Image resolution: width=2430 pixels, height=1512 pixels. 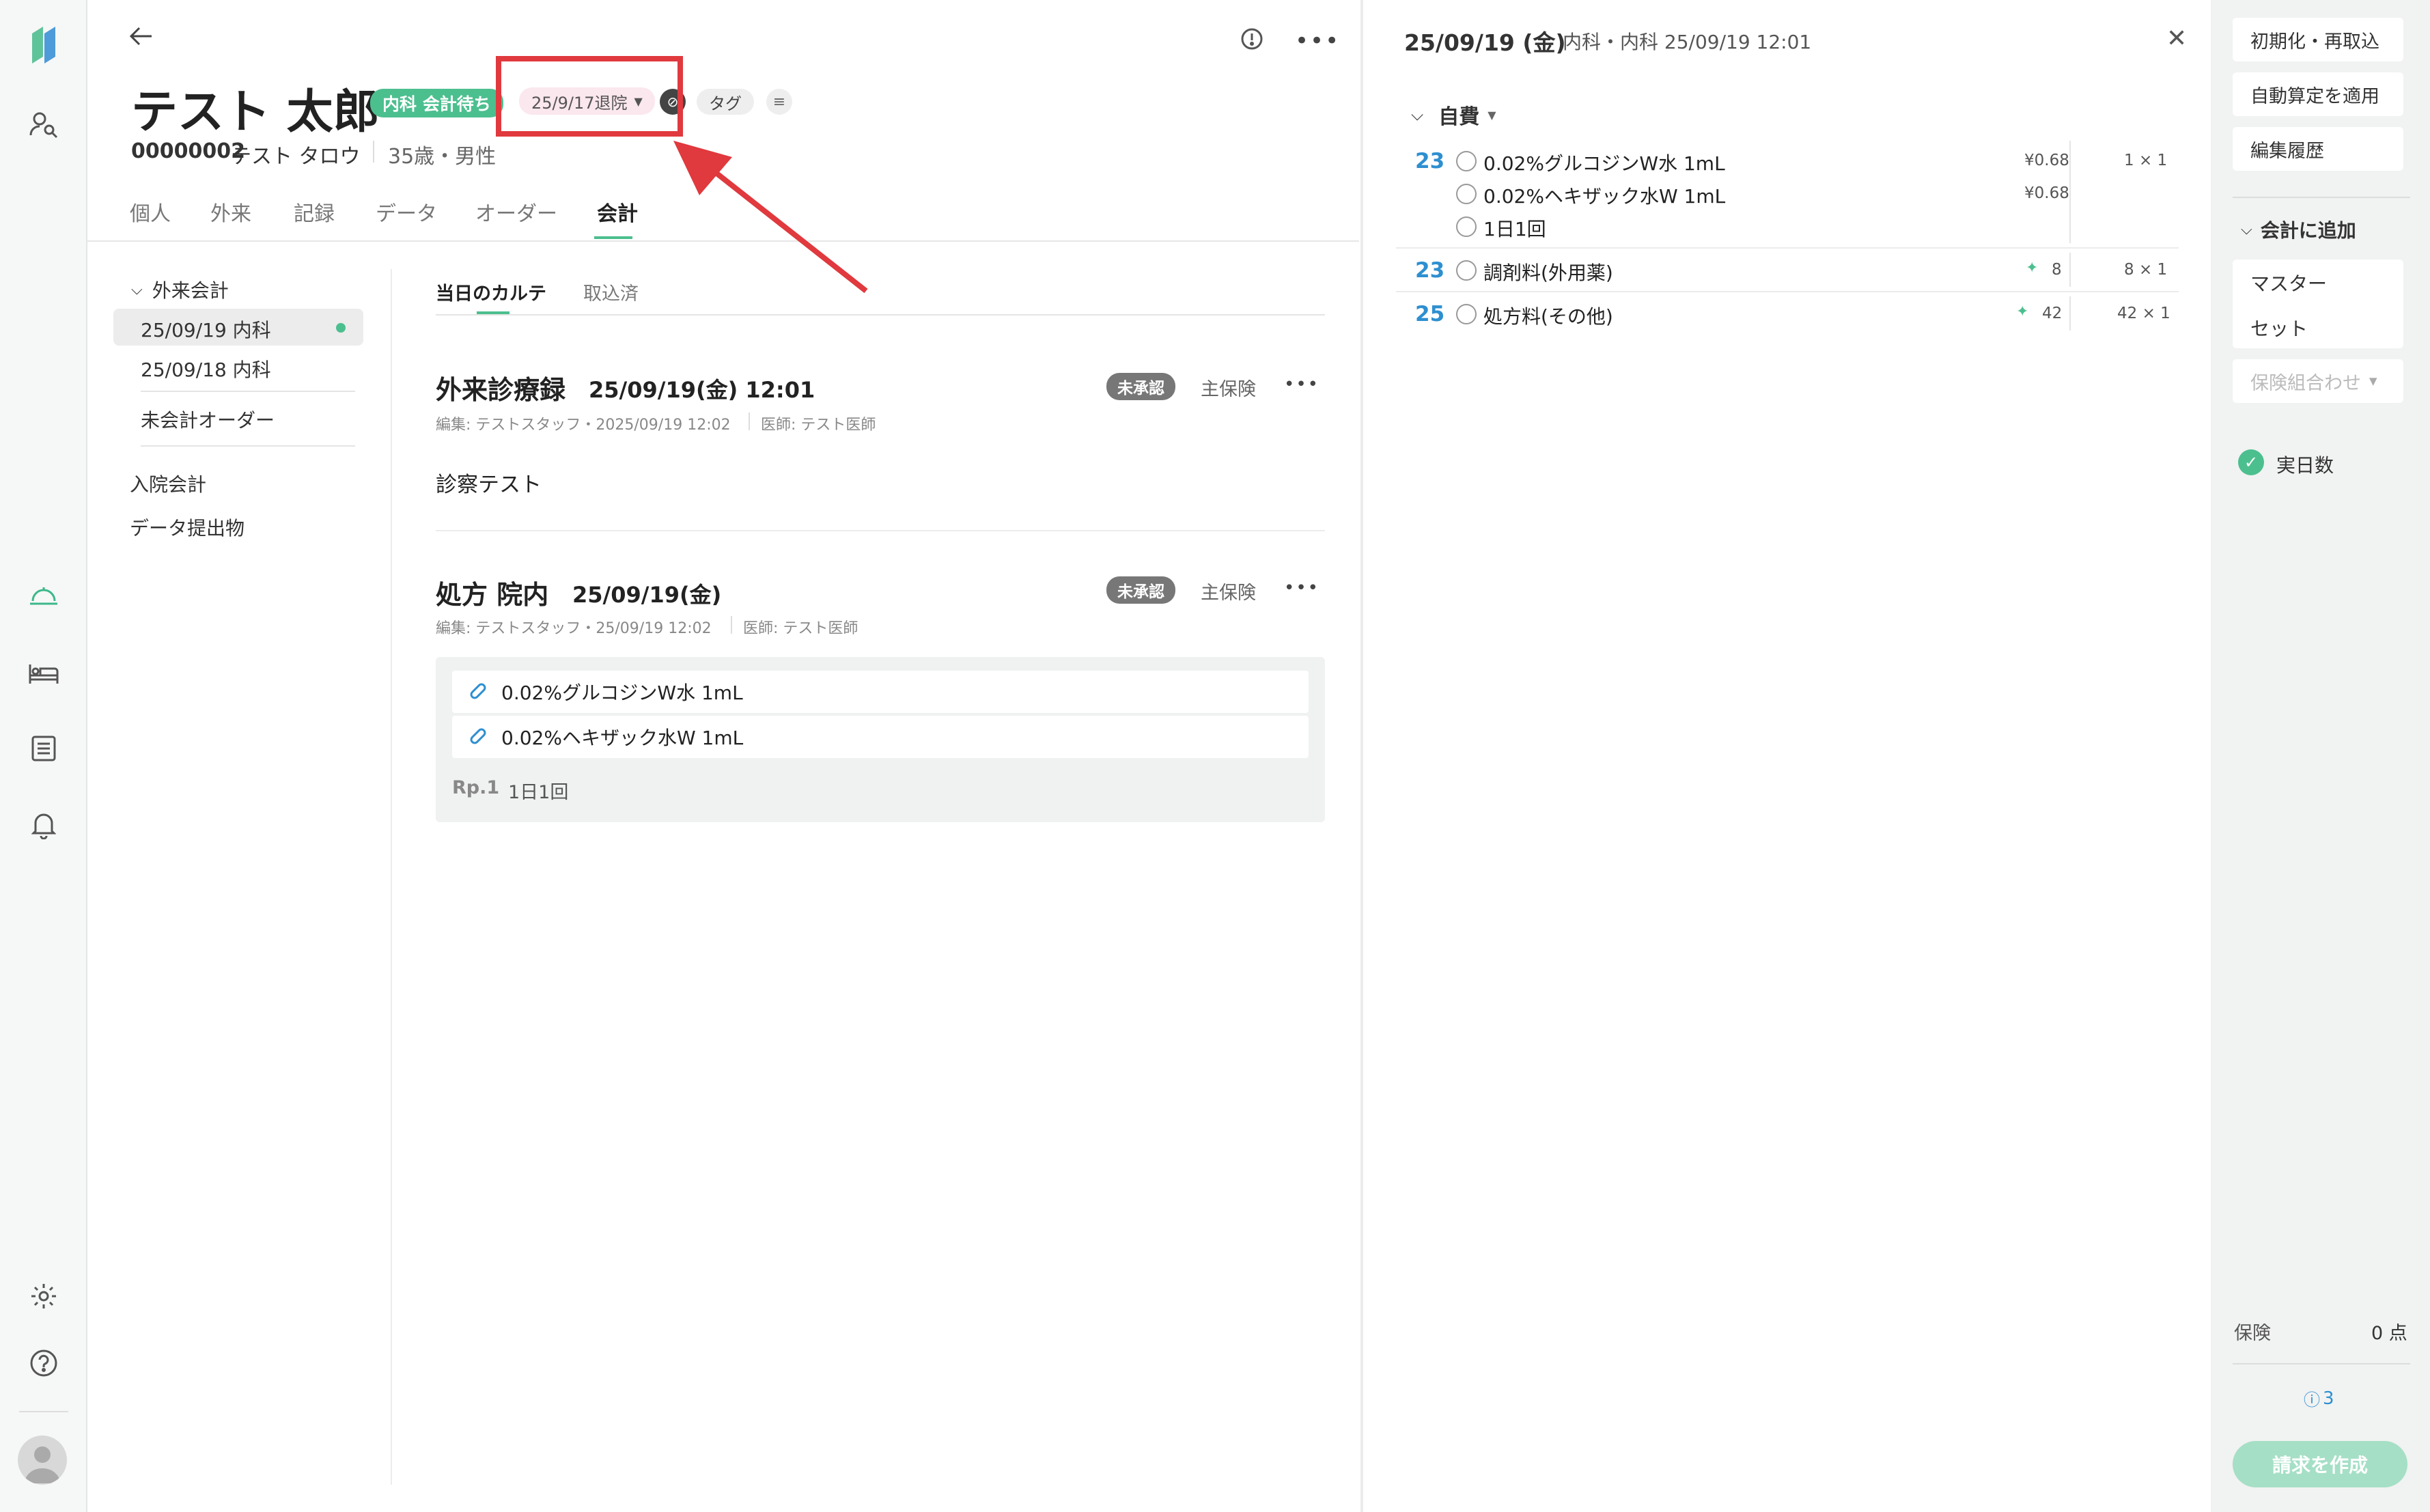 What do you see at coordinates (2318, 94) in the screenshot?
I see `apply-auto-calc-button: 自動算定を適用` at bounding box center [2318, 94].